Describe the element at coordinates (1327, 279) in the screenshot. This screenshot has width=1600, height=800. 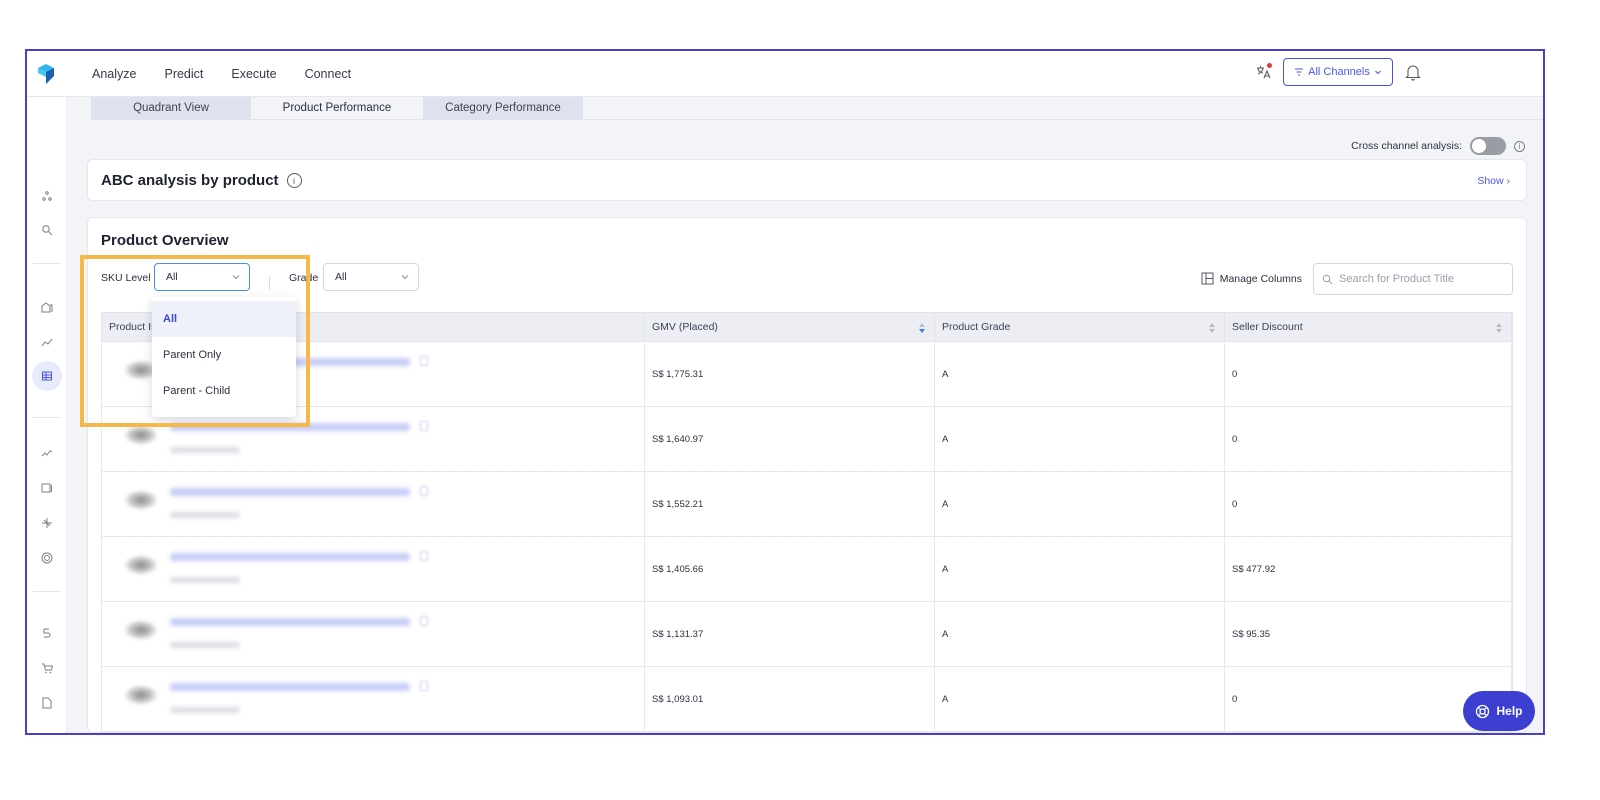
I see `search-icon` at that location.